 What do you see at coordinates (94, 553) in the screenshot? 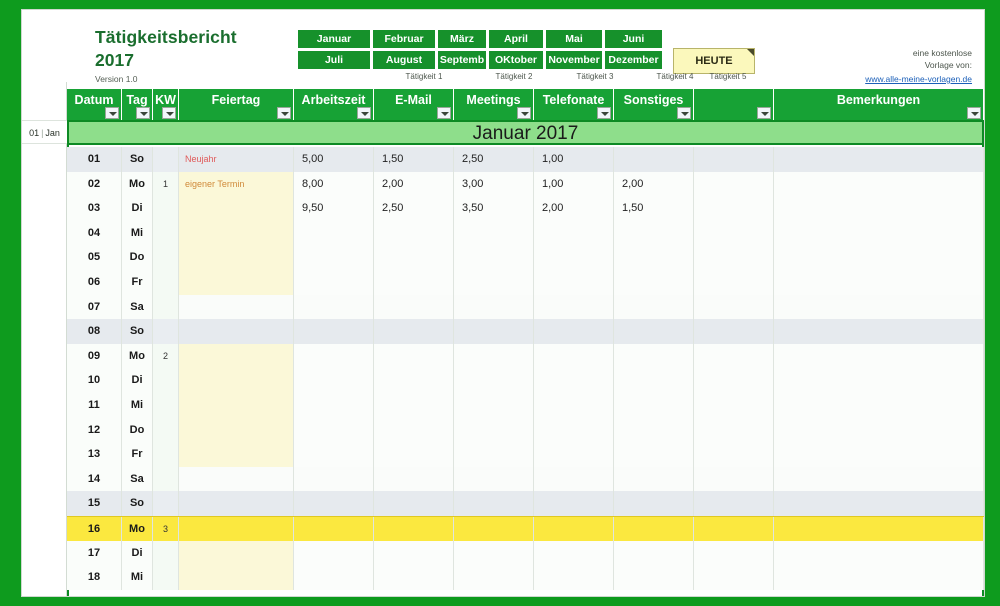
I see `cell-date: 17` at bounding box center [94, 553].